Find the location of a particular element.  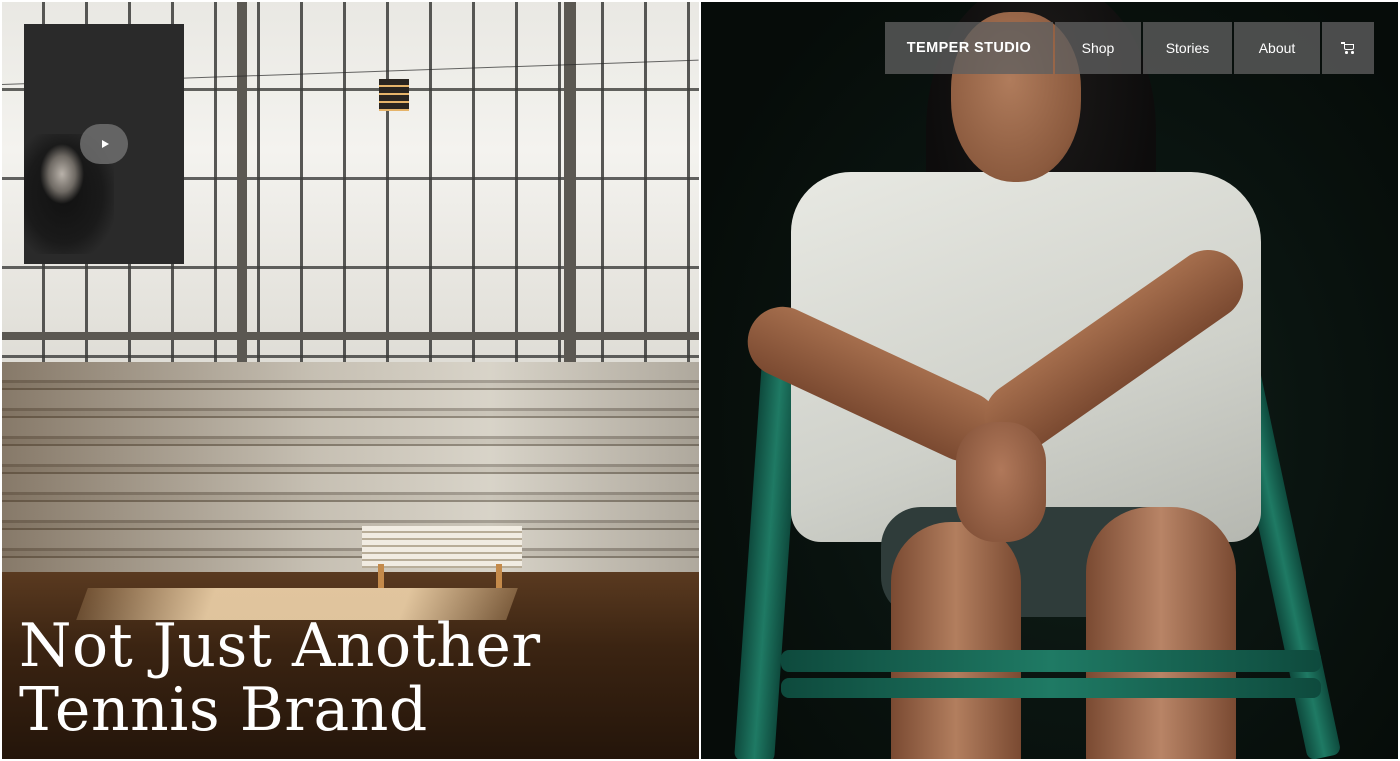

knee-left is located at coordinates (956, 640).